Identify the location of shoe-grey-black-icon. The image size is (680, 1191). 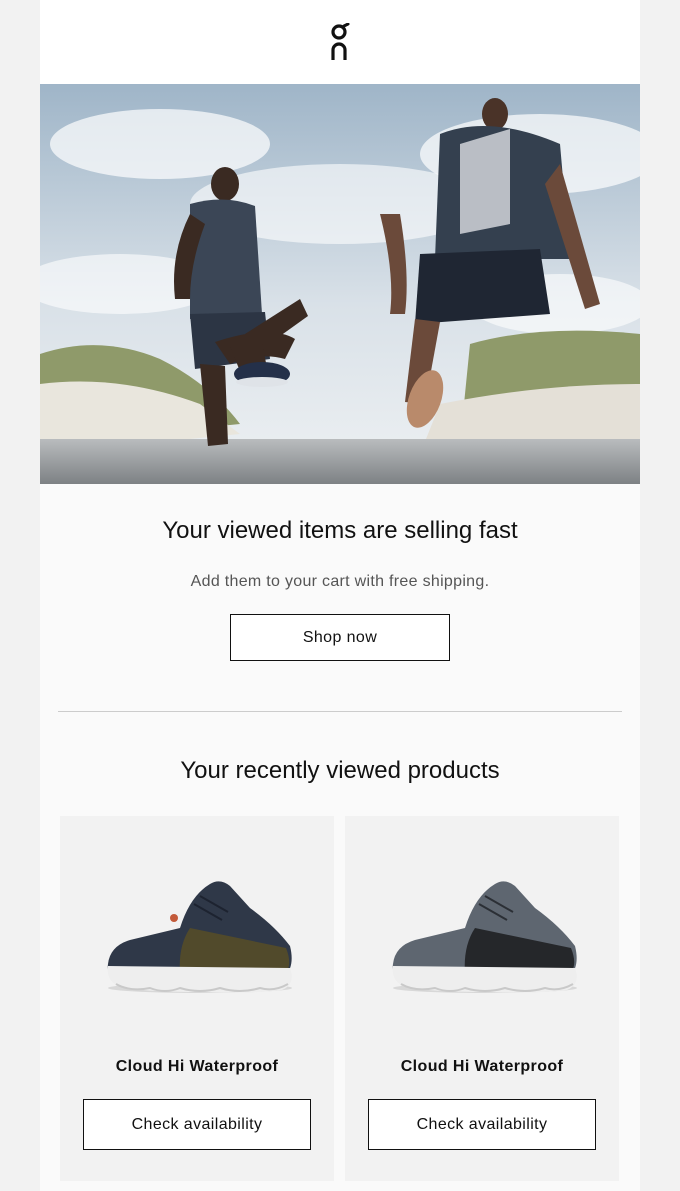
(482, 931).